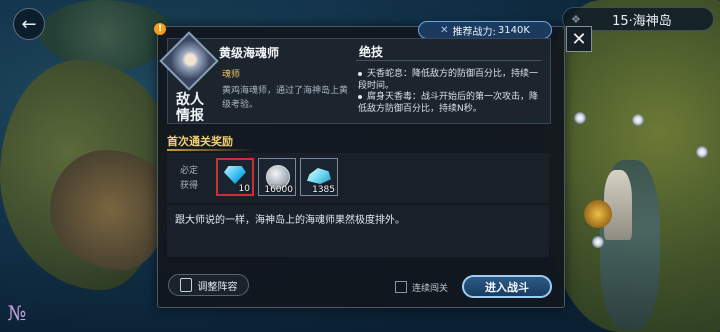 Image resolution: width=720 pixels, height=332 pixels. What do you see at coordinates (430, 287) in the screenshot?
I see `auto-battle-label: 连续闯关` at bounding box center [430, 287].